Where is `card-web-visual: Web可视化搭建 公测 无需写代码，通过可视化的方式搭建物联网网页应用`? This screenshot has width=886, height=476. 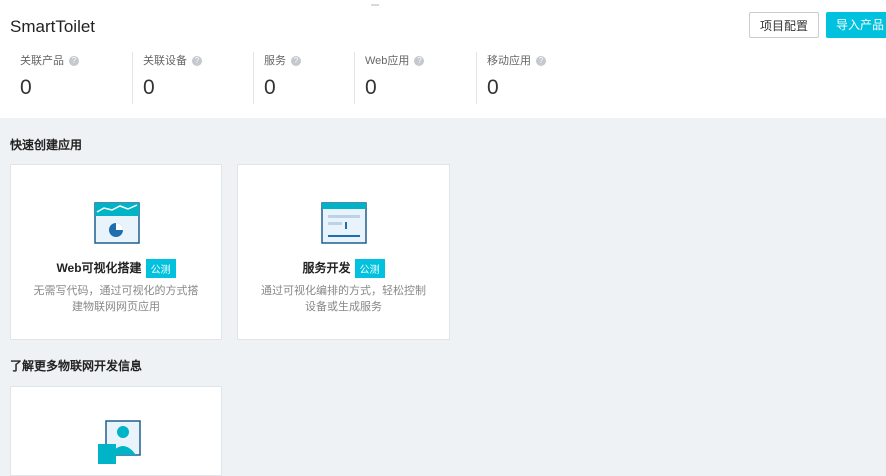
card-web-visual: Web可视化搭建 公测 无需写代码，通过可视化的方式搭建物联网网页应用 is located at coordinates (116, 252).